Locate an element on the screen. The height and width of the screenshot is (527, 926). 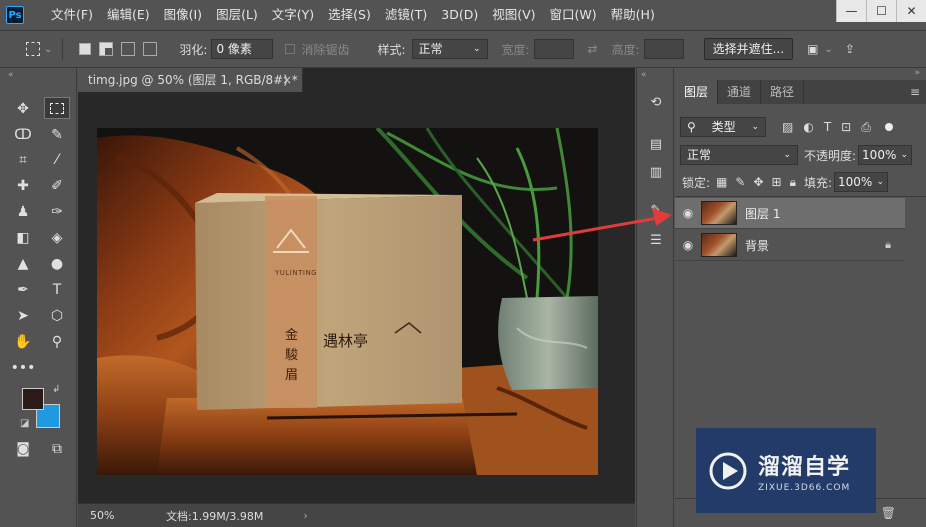
watermark-logo-icon is located at coordinates (728, 470).